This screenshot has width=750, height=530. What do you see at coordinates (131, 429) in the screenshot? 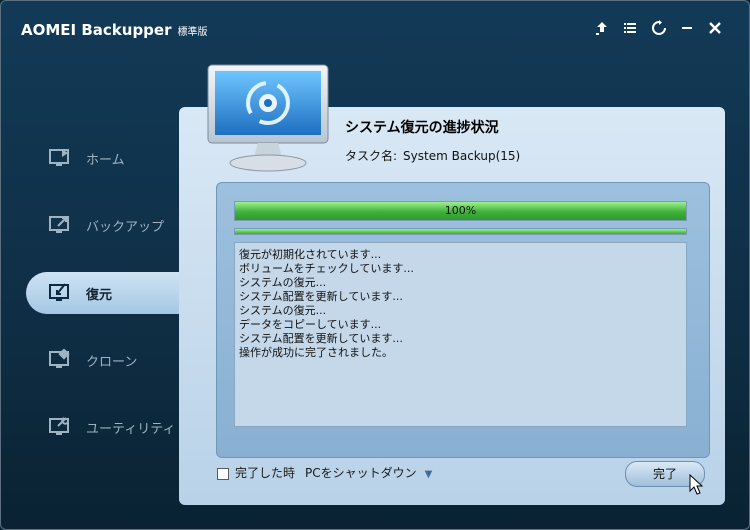
I see `sidebar-item-label: ユーティリティ` at bounding box center [131, 429].